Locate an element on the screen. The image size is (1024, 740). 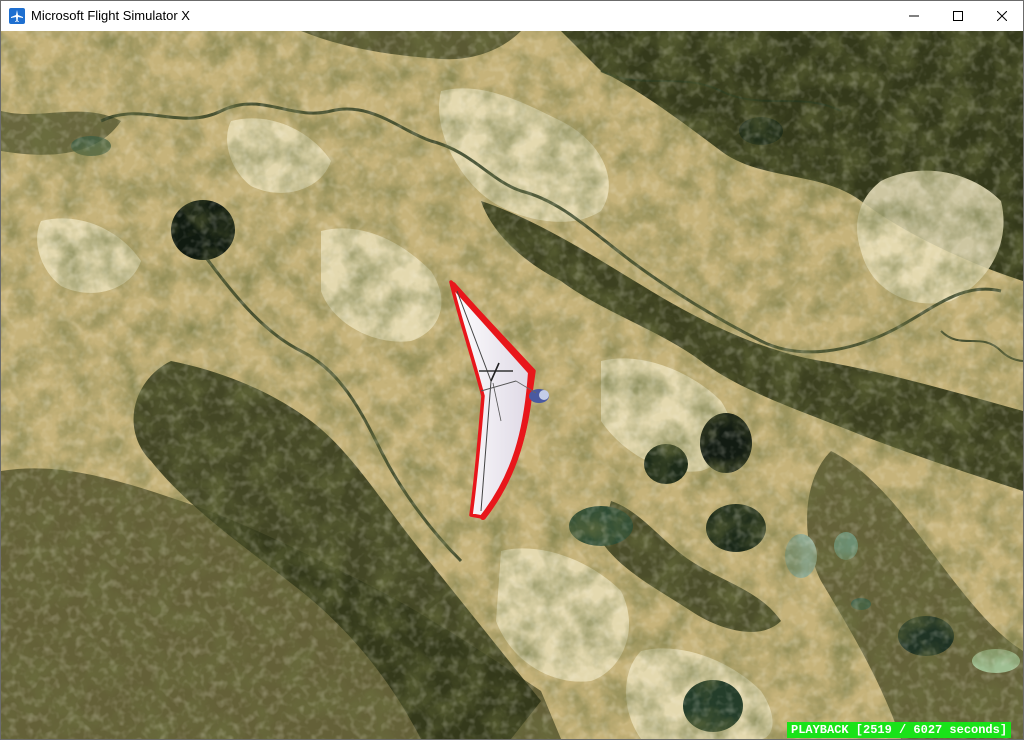
minimize-button is located at coordinates (914, 16).